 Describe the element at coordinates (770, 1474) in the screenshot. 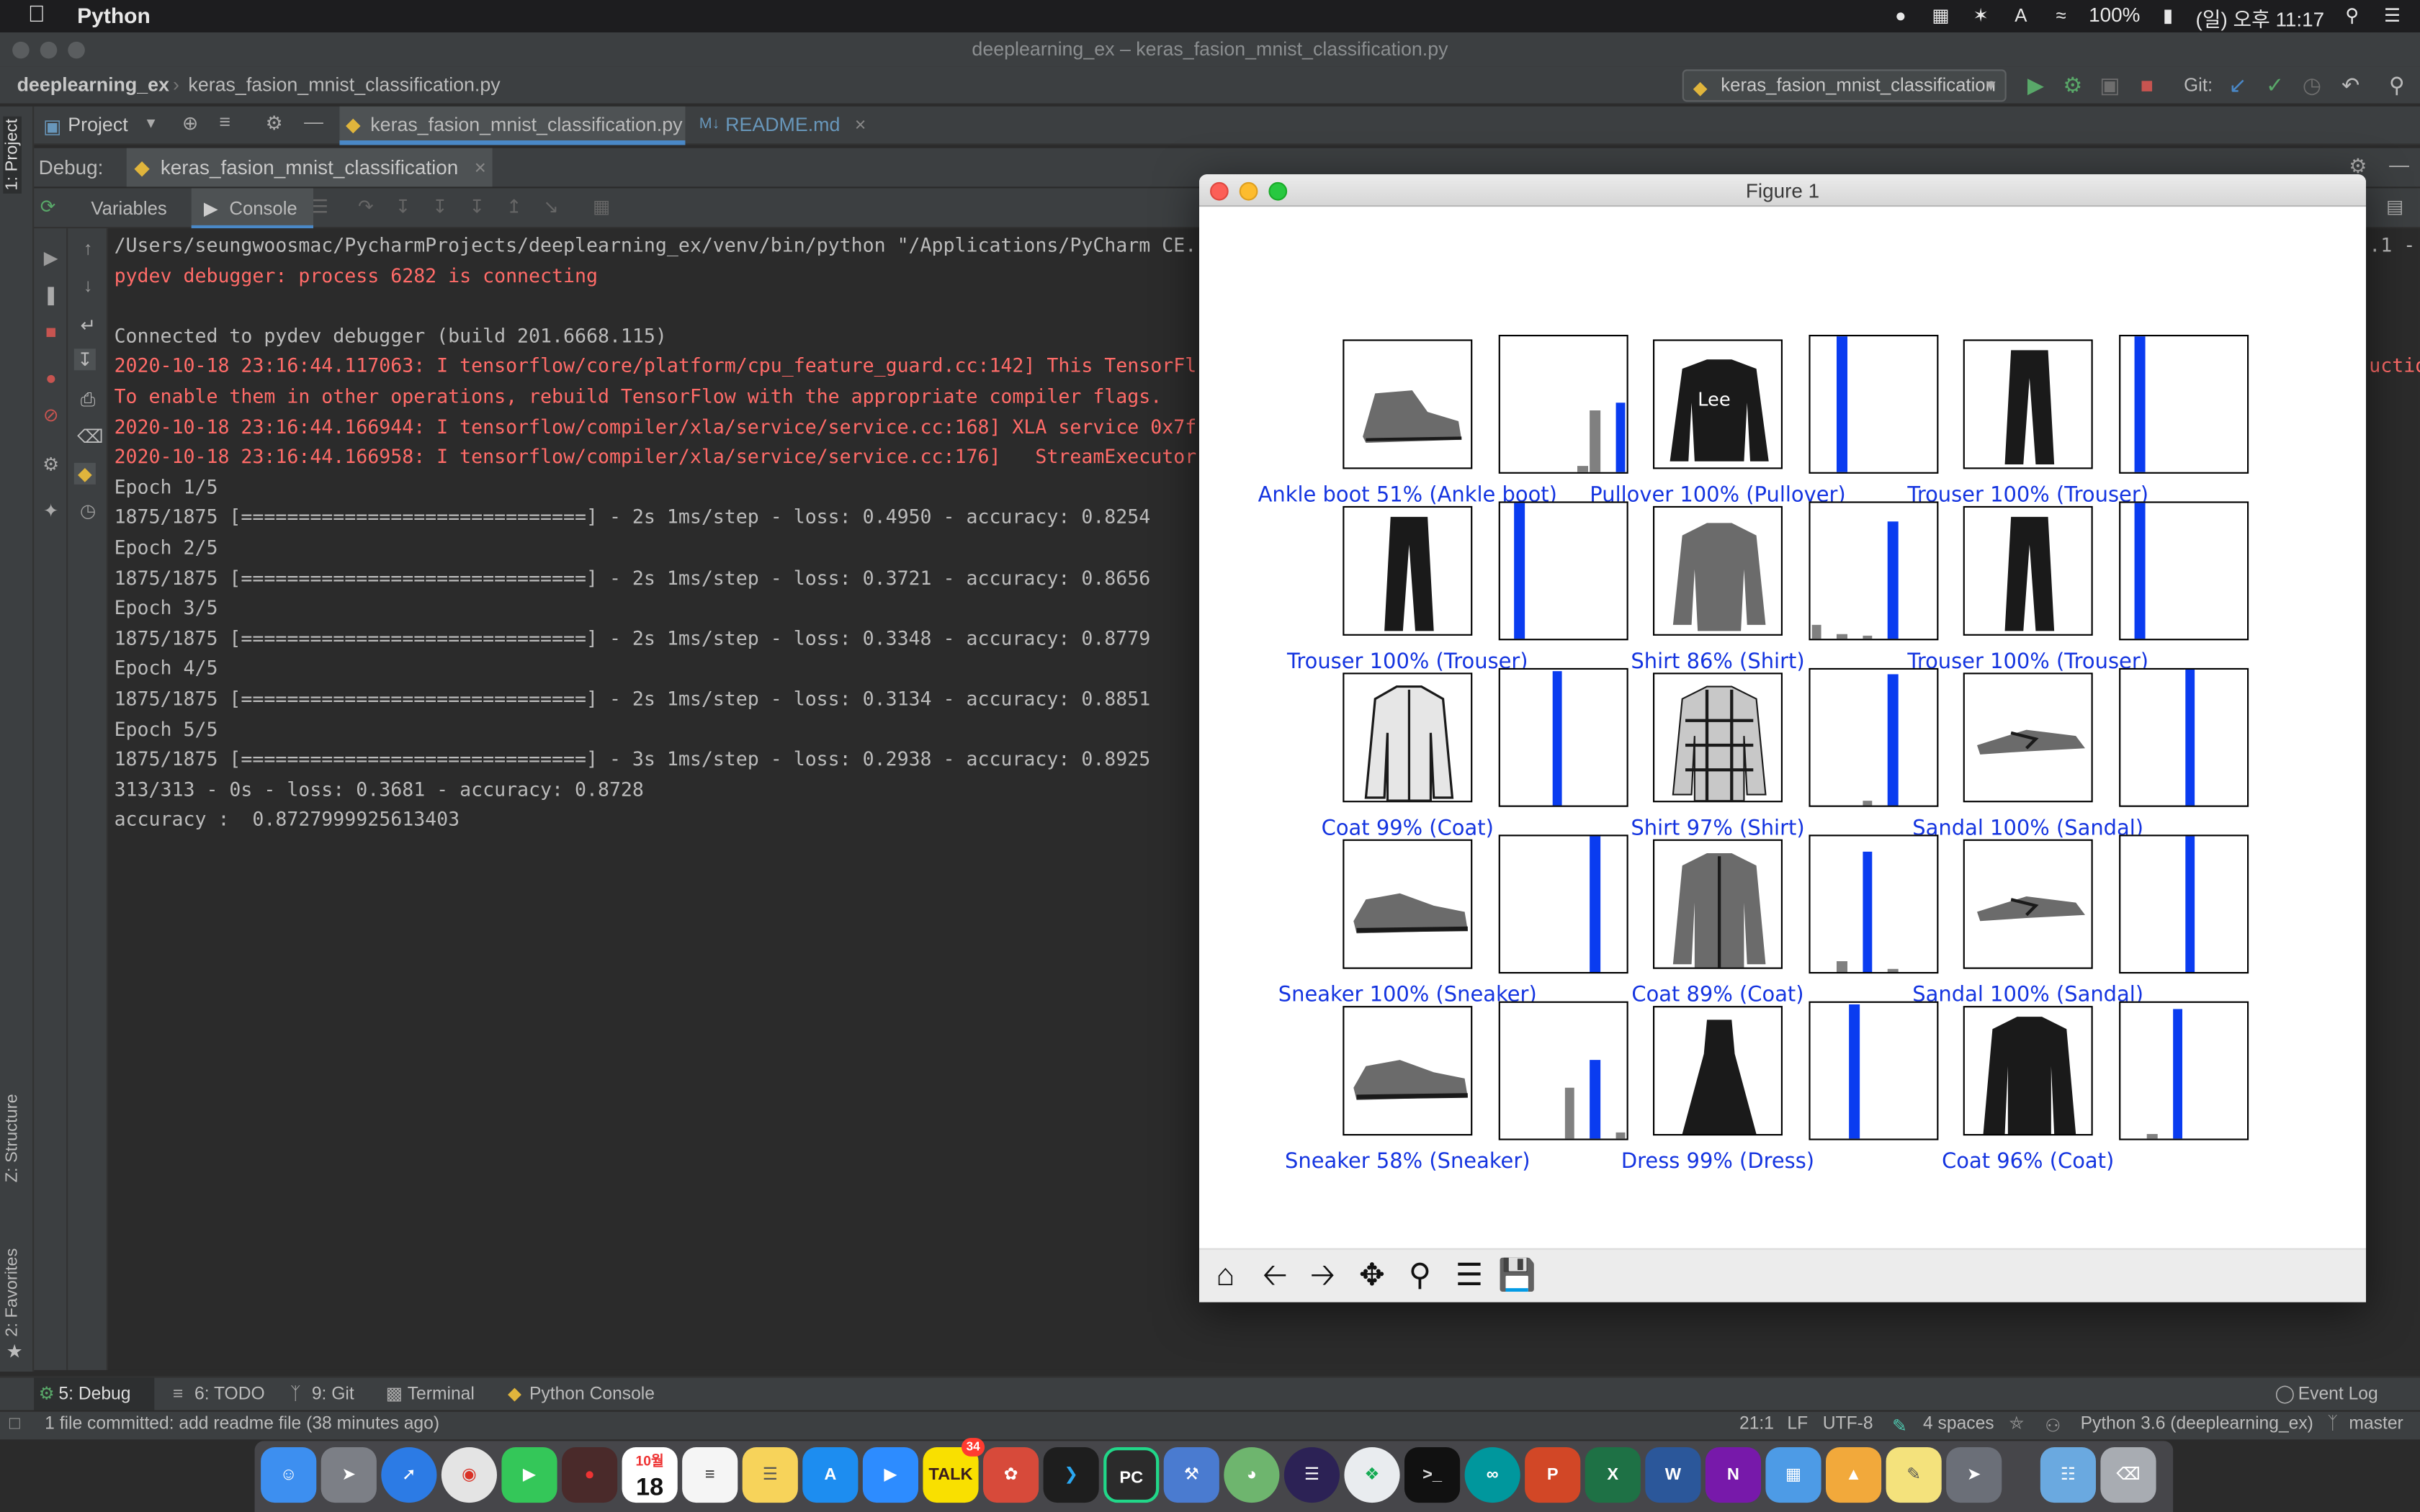

I see `notes-icon: ☰` at that location.